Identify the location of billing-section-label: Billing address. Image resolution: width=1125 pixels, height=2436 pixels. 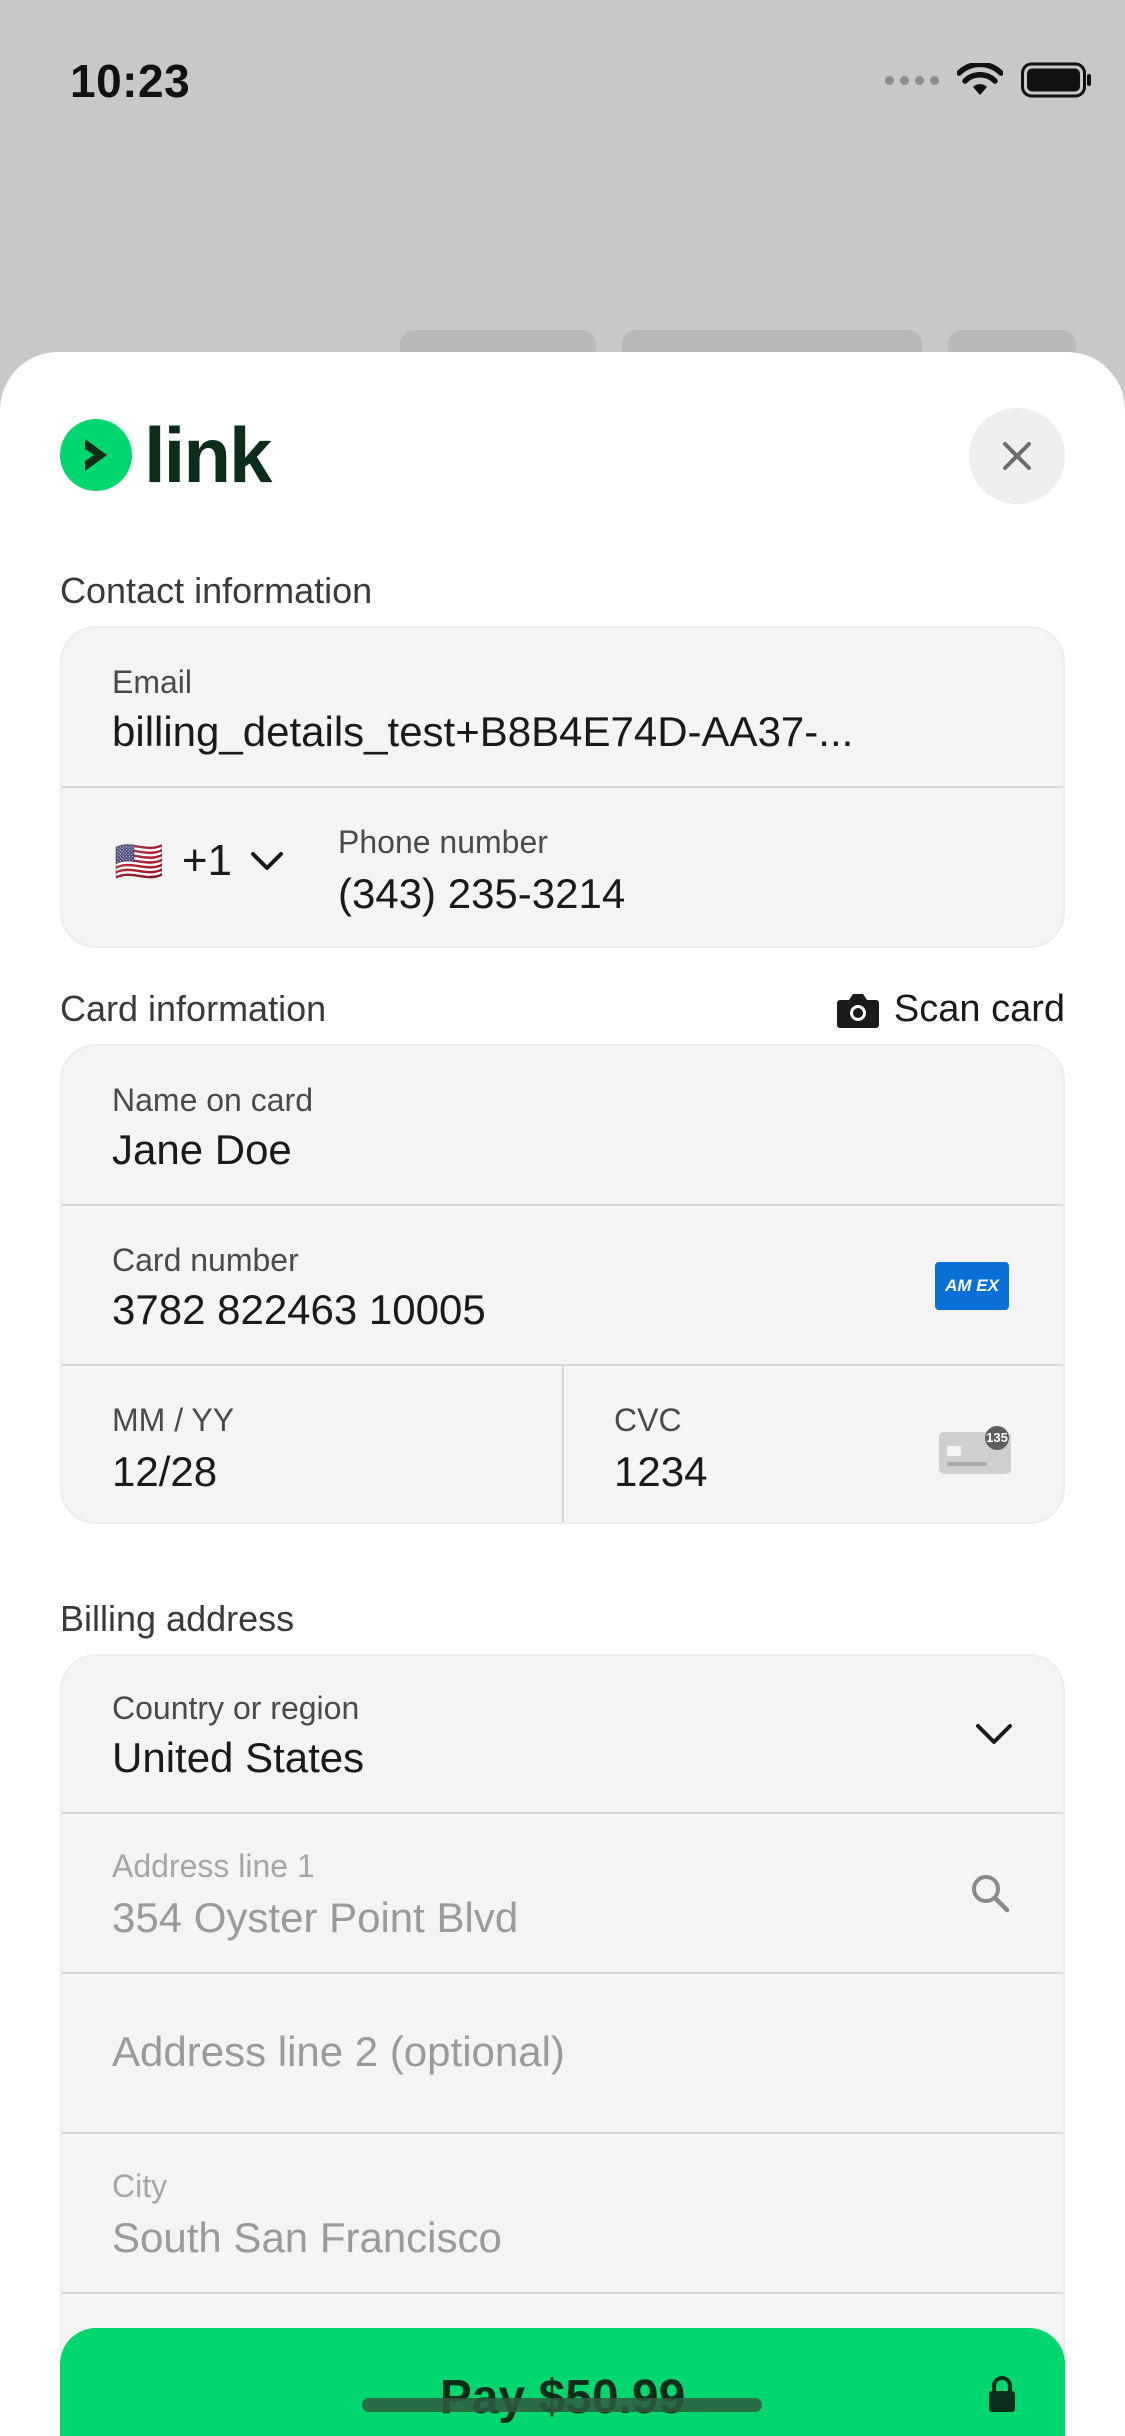
(177, 1618).